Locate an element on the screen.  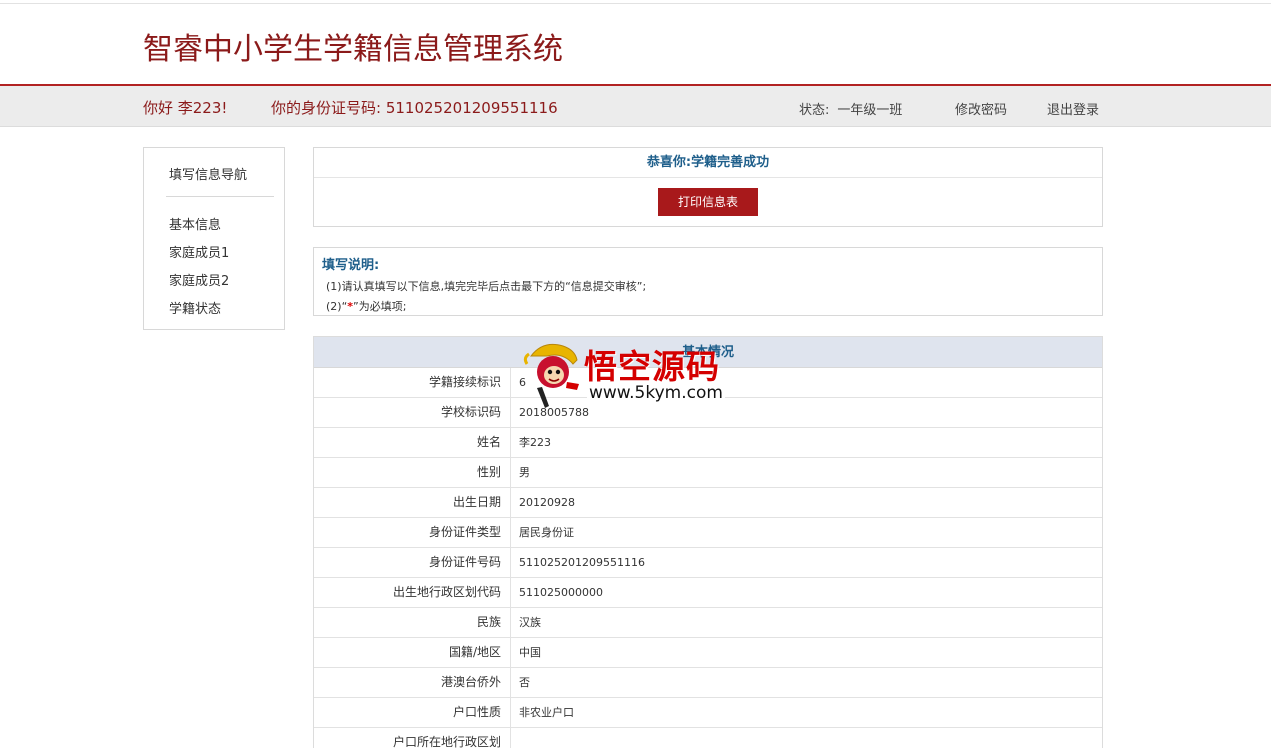
row-label: 学籍接续标识 is located at coordinates (412, 382).